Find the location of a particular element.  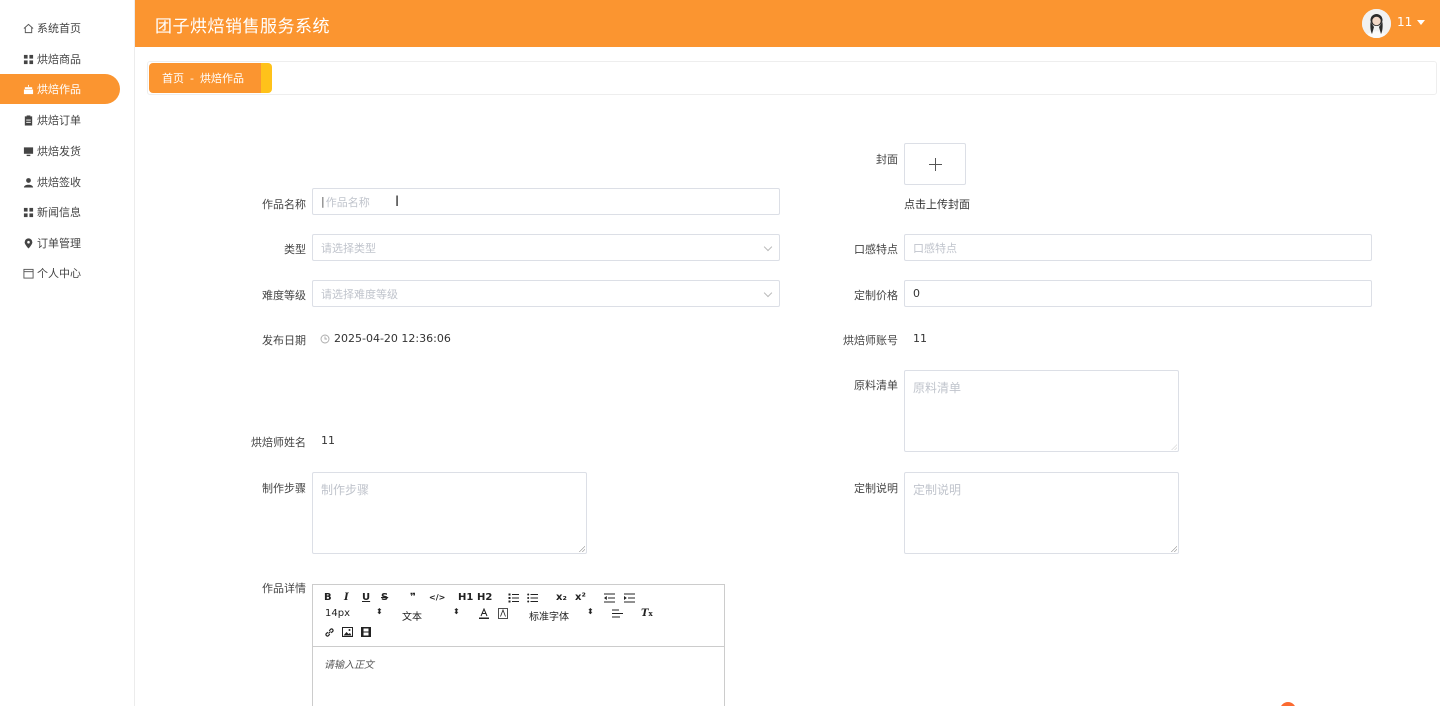

sidebar-item-news: 新闻信息 is located at coordinates (60, 212).